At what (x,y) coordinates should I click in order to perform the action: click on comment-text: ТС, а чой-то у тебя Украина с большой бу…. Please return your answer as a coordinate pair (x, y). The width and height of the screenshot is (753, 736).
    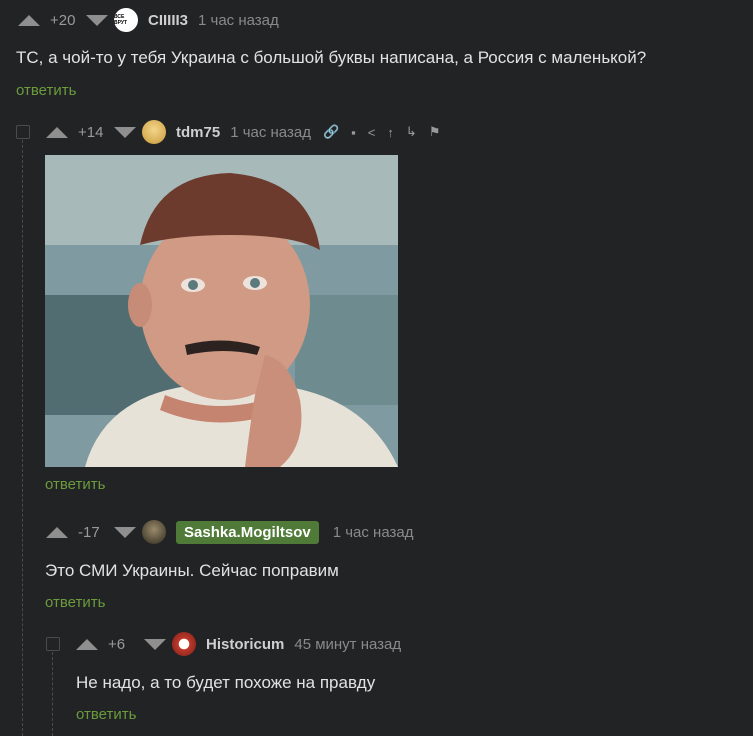
    Looking at the image, I should click on (331, 57).